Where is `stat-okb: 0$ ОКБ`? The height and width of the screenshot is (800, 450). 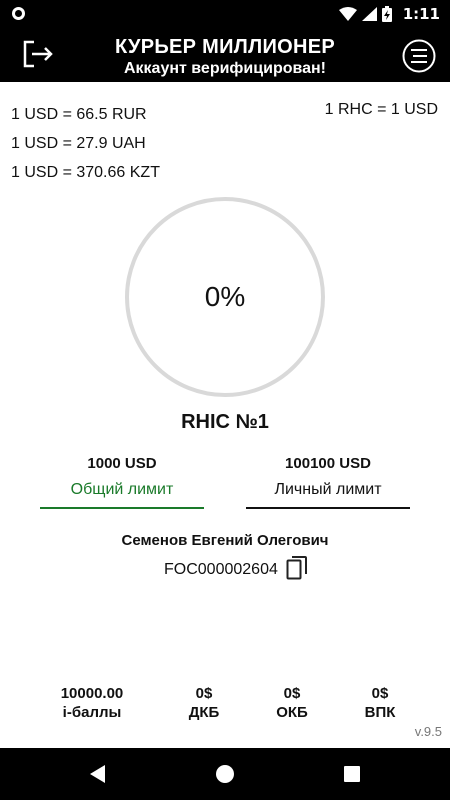 stat-okb: 0$ ОКБ is located at coordinates (292, 703).